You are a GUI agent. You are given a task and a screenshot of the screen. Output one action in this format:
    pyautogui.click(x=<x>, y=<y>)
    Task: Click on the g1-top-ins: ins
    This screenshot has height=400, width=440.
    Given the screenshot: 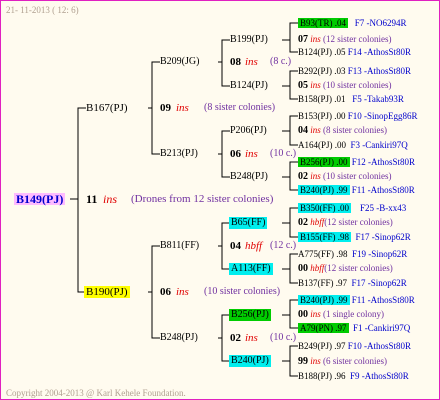 What is the action you would take?
    pyautogui.click(x=182, y=108)
    